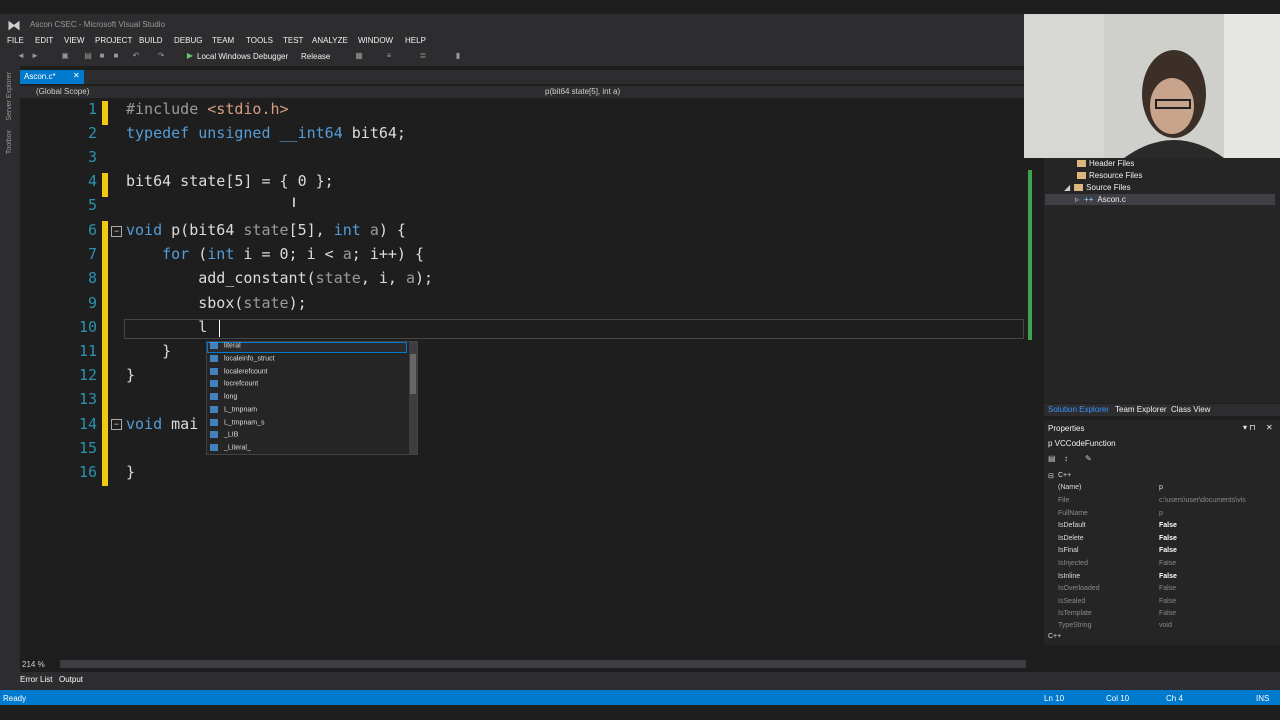 The height and width of the screenshot is (720, 1280). Describe the element at coordinates (113, 40) in the screenshot. I see `menu-project: PROJECT` at that location.